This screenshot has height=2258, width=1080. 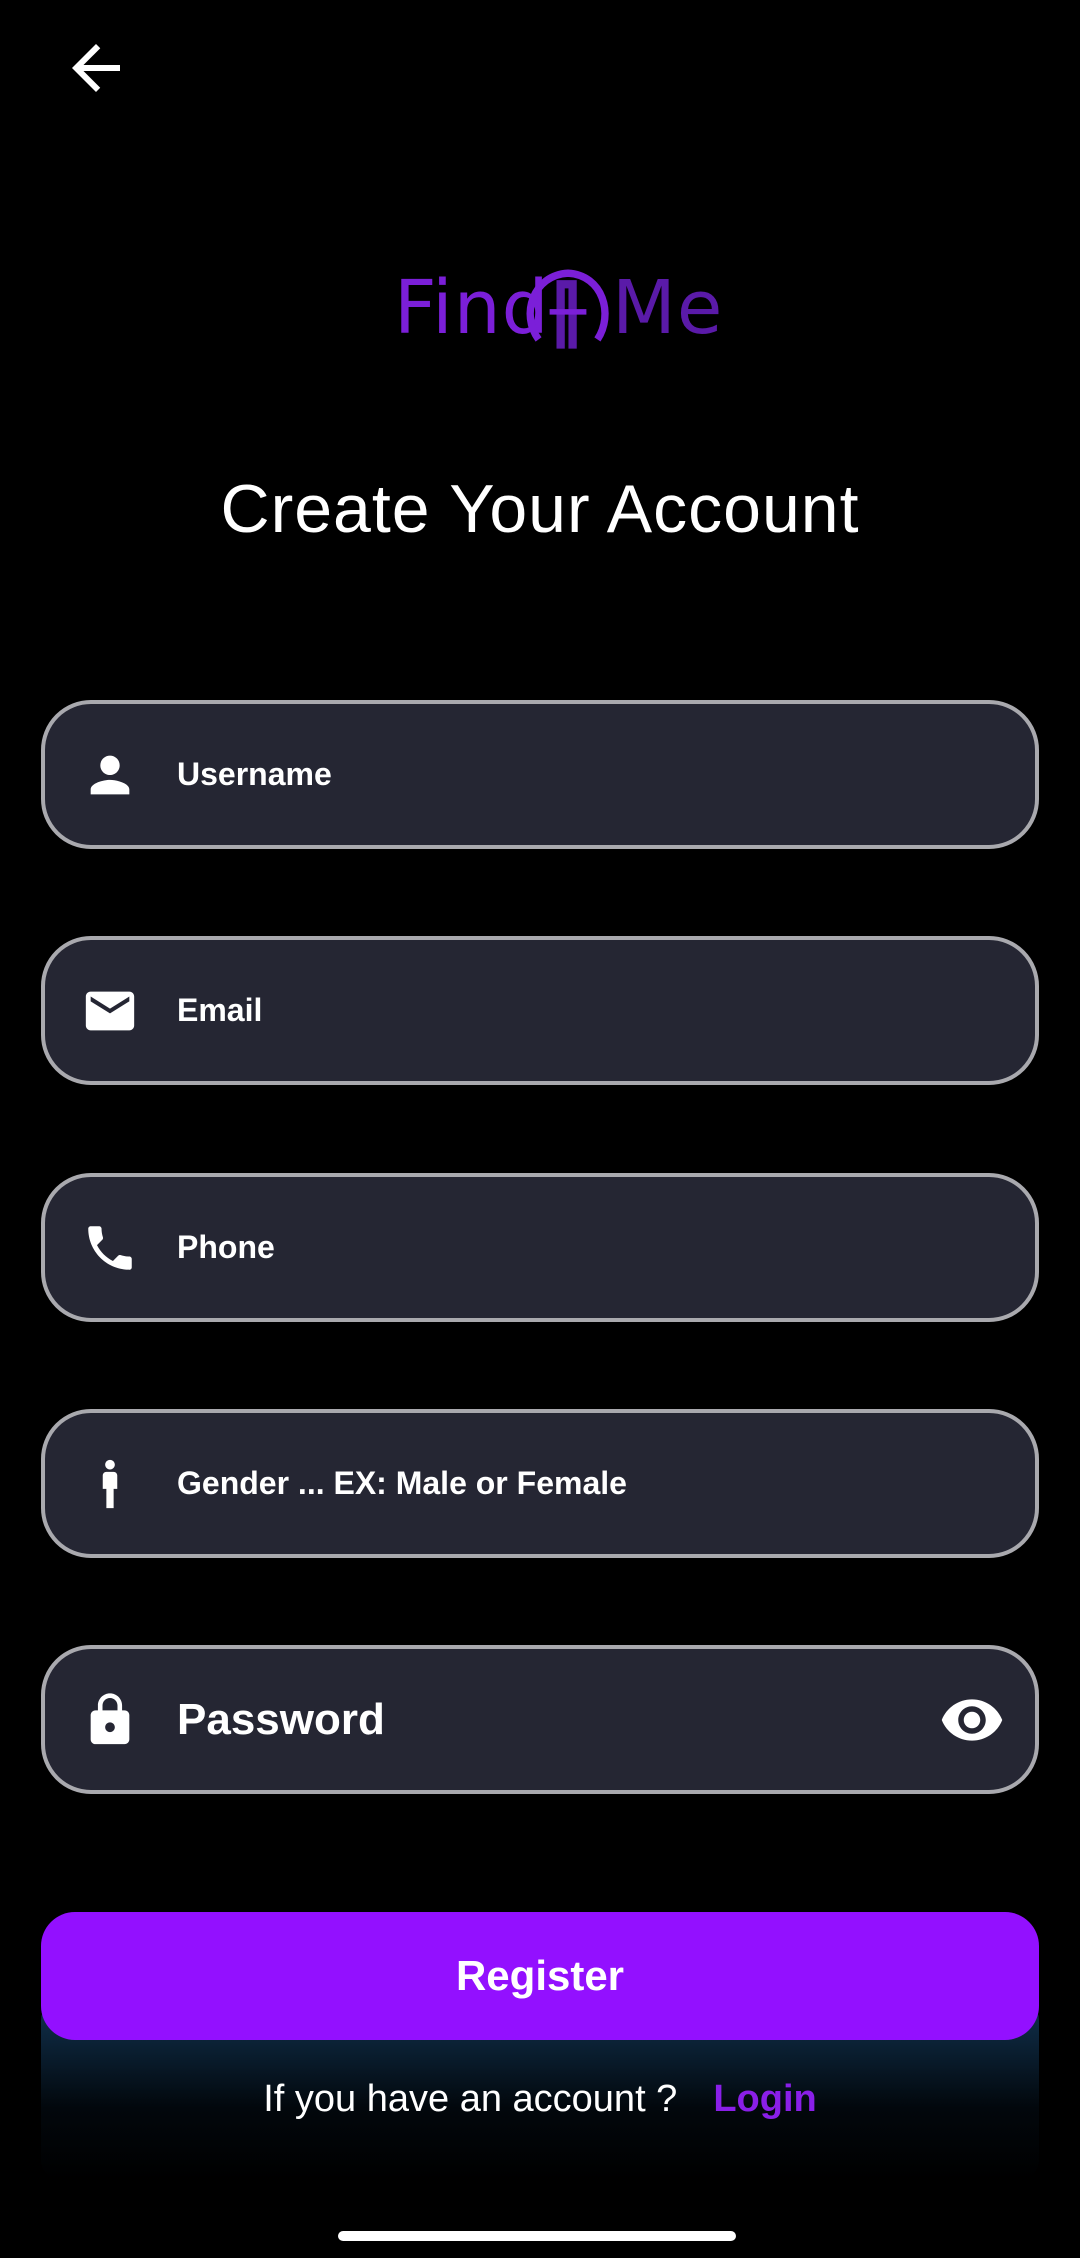 I want to click on gender-placeholder: Gender ... EX: Male or Female, so click(x=402, y=1483).